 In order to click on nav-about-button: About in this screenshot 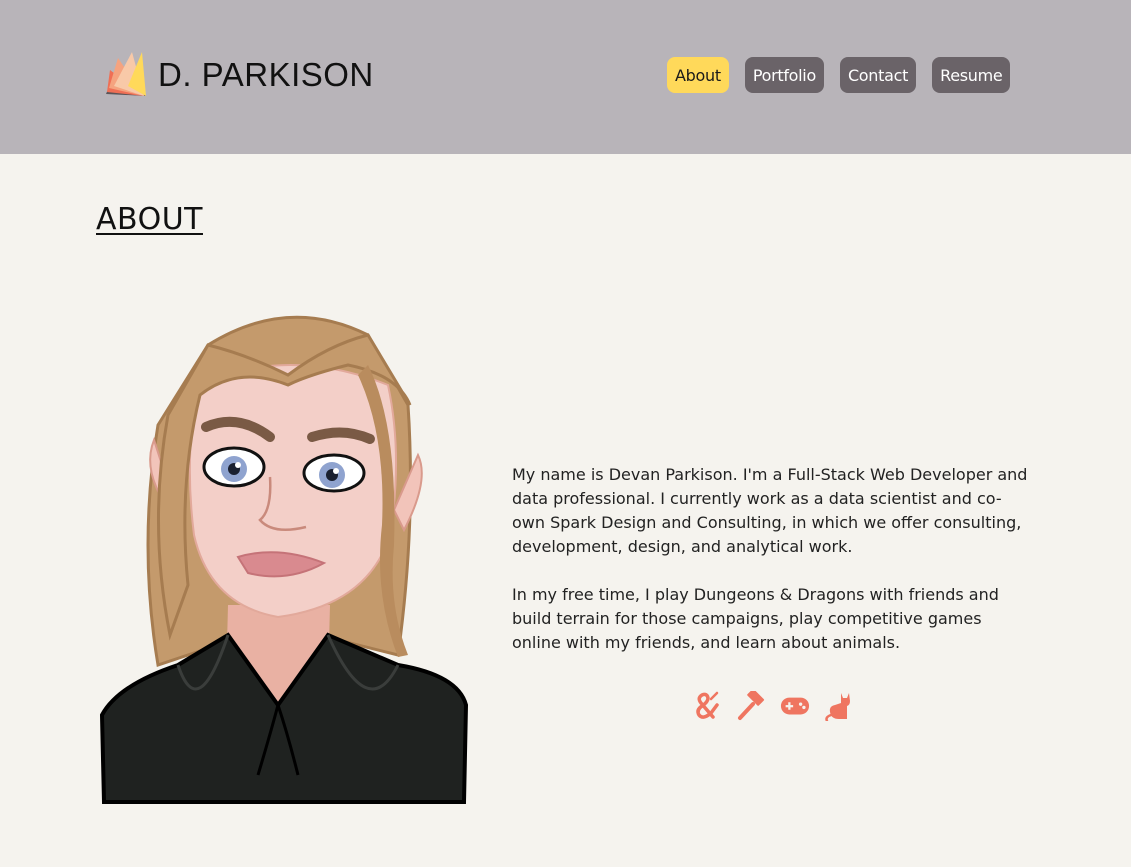, I will do `click(698, 75)`.